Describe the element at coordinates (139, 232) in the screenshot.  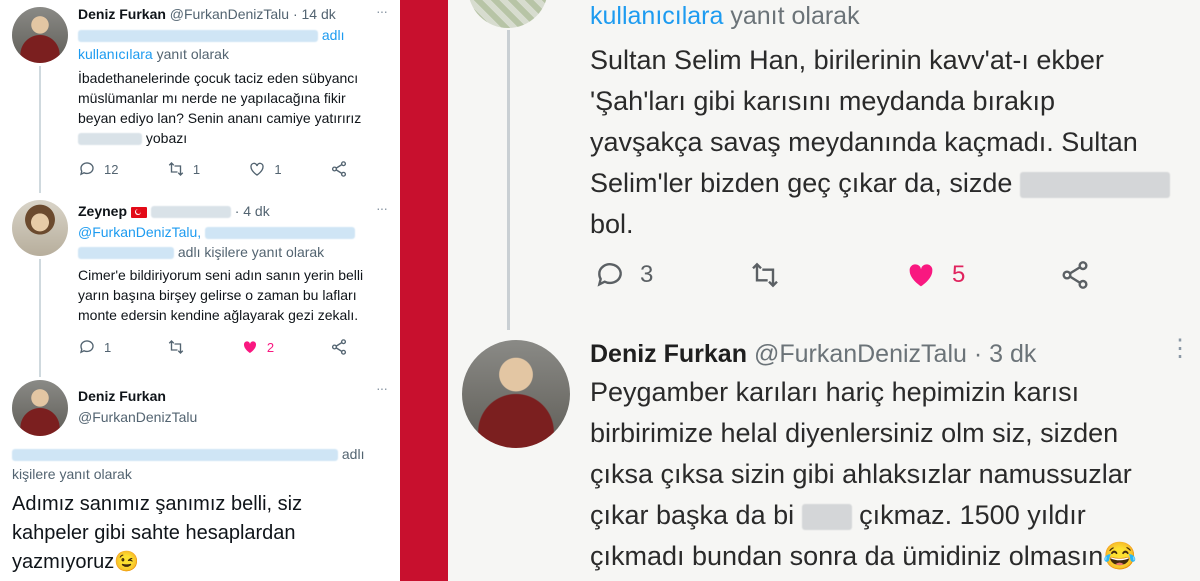
I see `reply-handle: @FurkanDenizTalu,` at that location.